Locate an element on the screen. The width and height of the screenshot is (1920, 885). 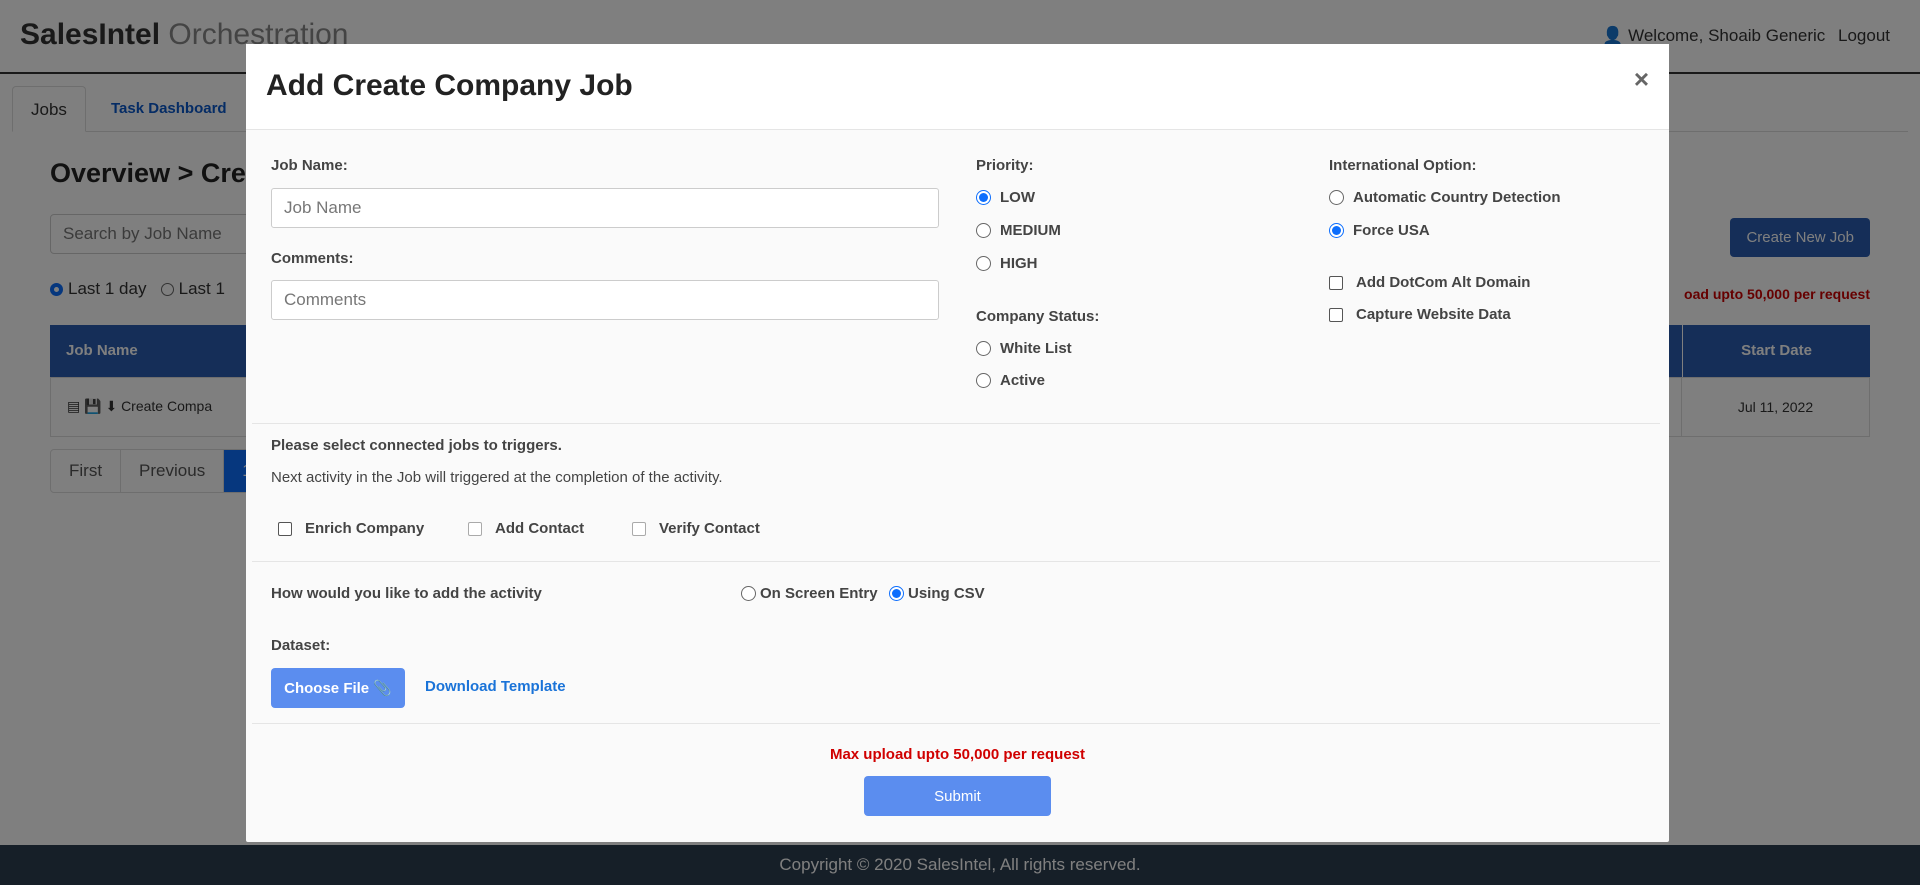
status-white-list-radio is located at coordinates (983, 348).